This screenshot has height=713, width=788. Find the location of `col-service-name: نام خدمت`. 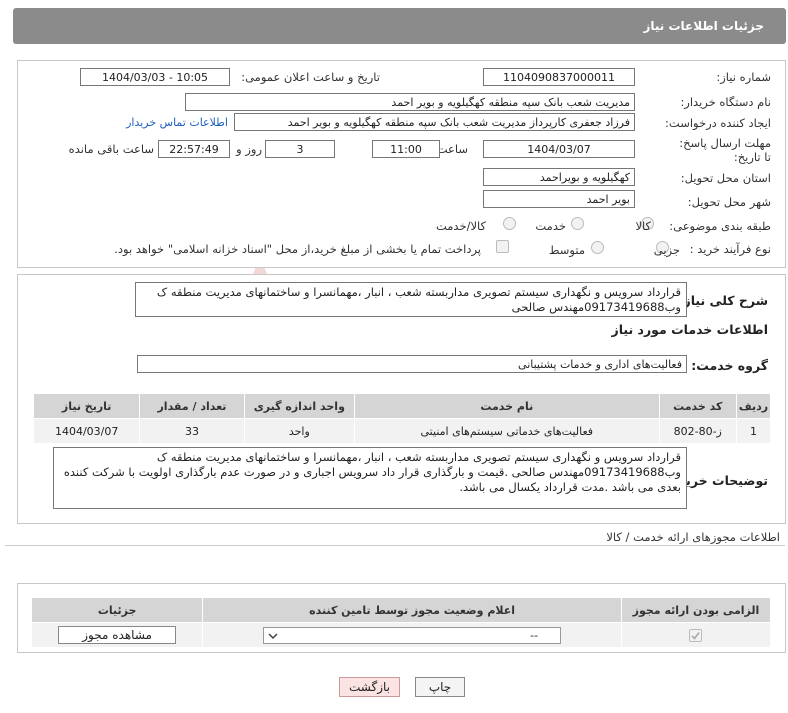

col-service-name: نام خدمت is located at coordinates (507, 406).